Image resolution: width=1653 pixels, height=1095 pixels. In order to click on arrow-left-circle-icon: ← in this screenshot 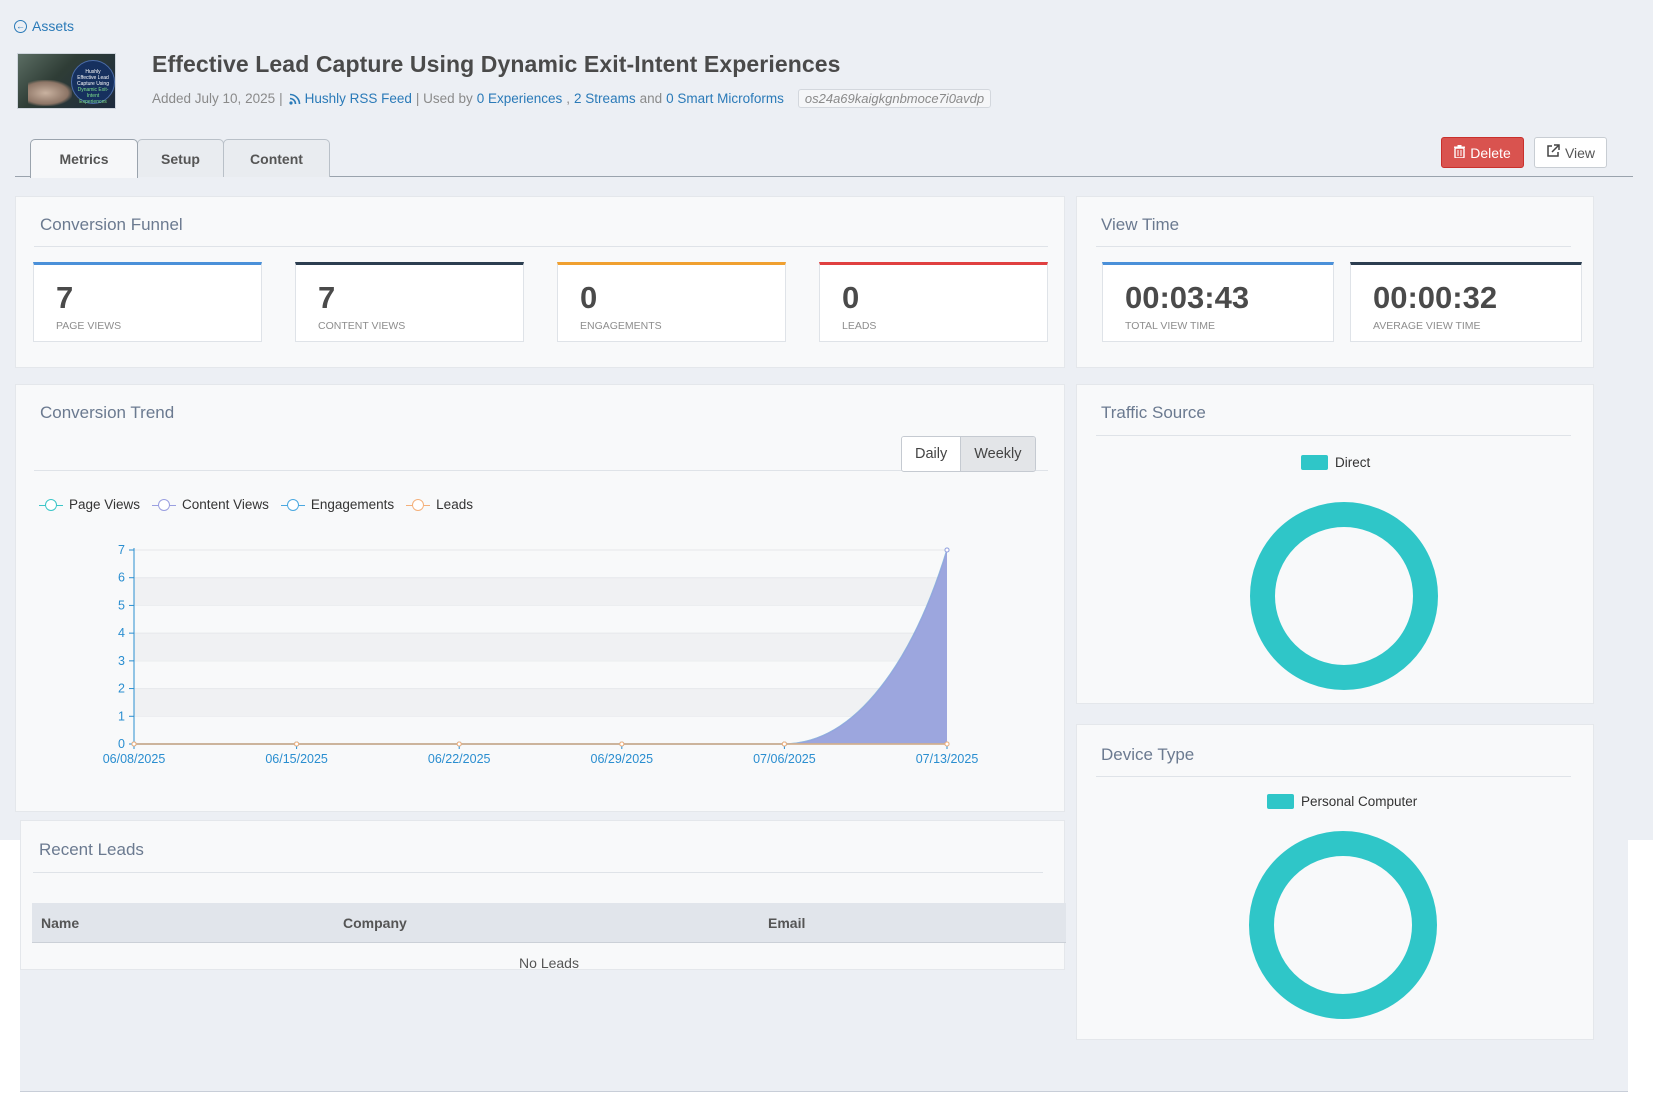, I will do `click(20, 26)`.